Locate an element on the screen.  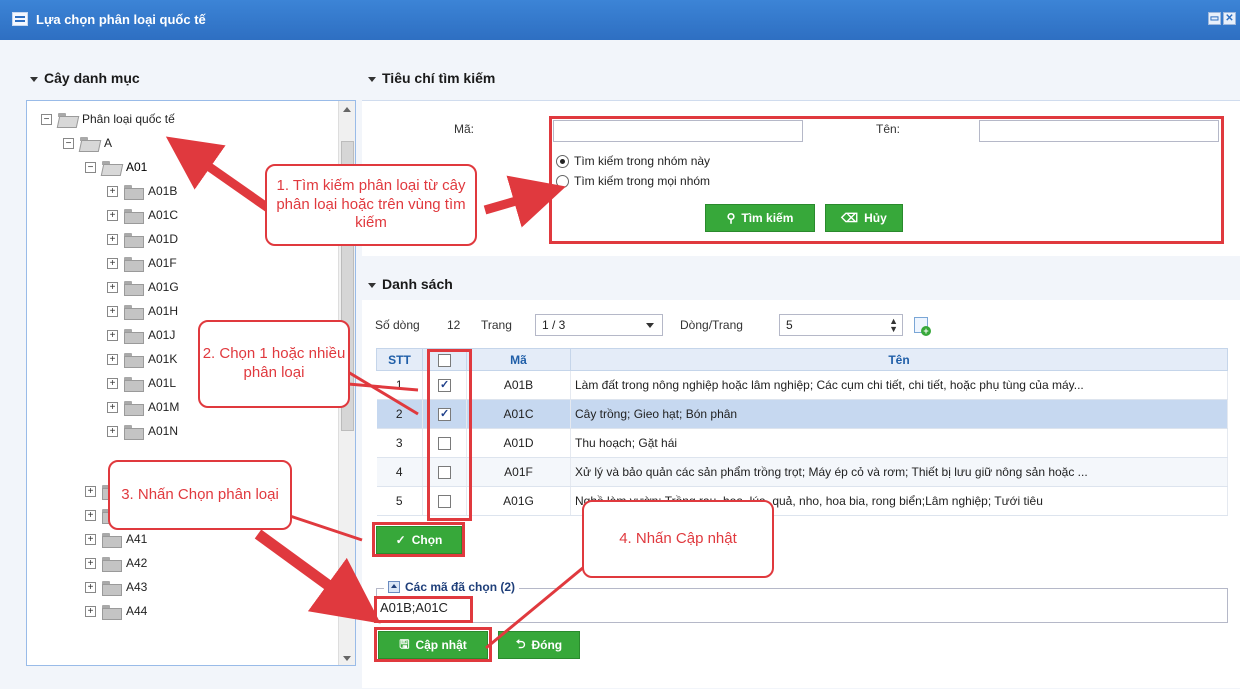
callout-step-4: 4. Nhấn Cập nhật is located at coordinates (678, 539).